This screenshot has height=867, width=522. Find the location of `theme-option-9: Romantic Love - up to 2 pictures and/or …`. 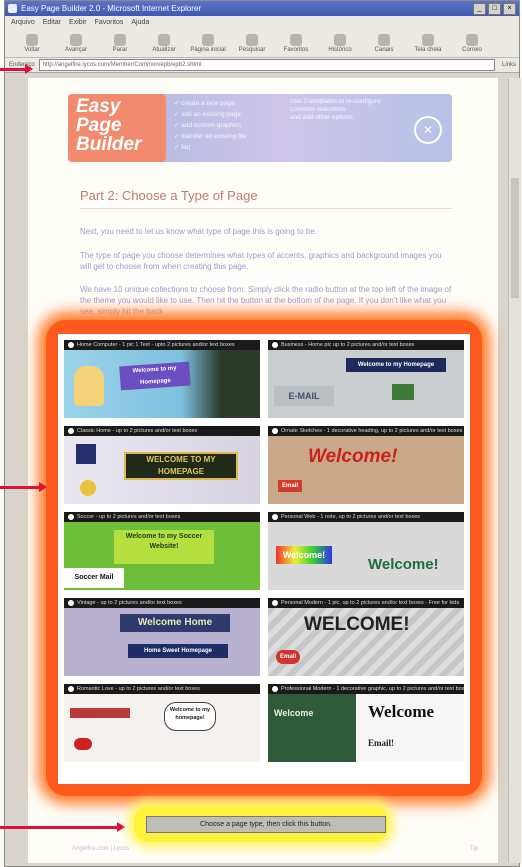

theme-option-9: Romantic Love - up to 2 pictures and/or … is located at coordinates (162, 723).